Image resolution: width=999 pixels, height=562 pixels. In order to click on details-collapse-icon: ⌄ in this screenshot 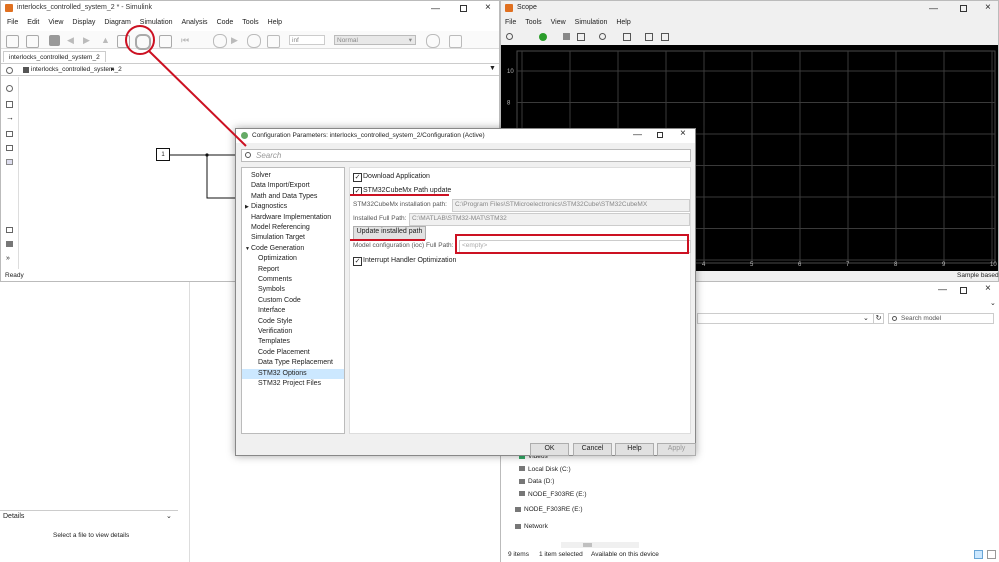, I will do `click(169, 516)`.